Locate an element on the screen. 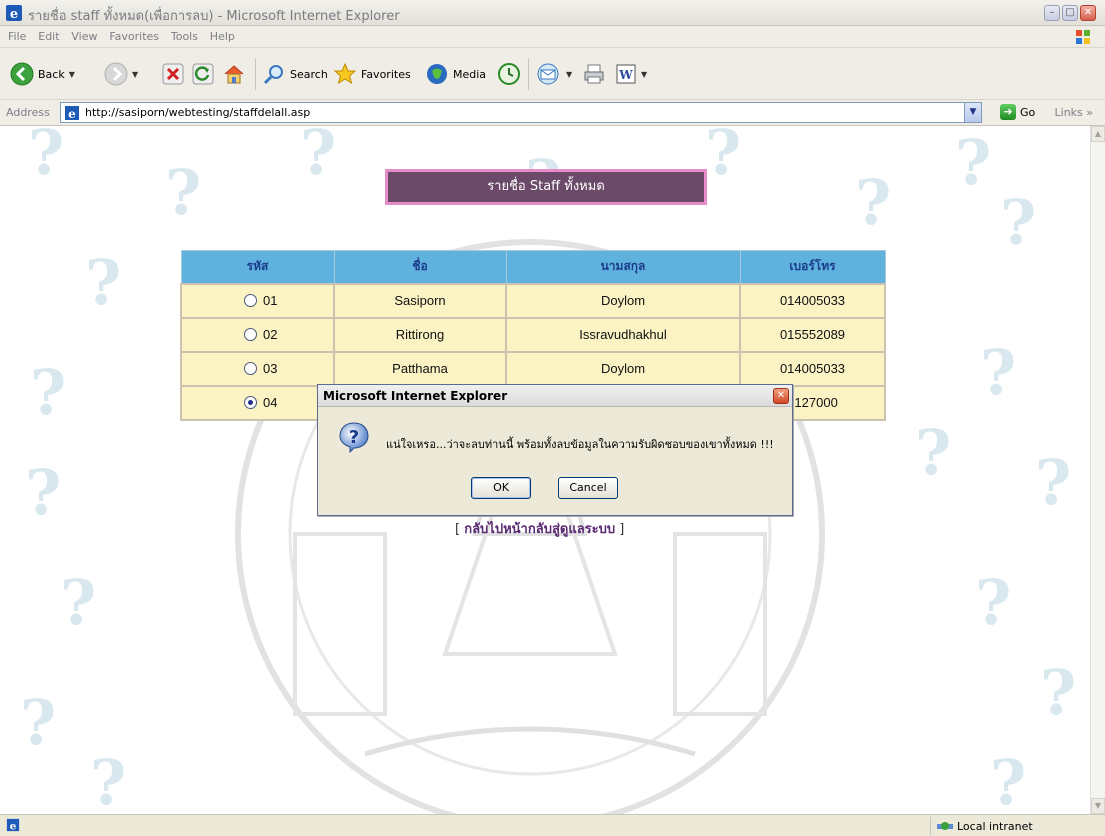 The height and width of the screenshot is (836, 1105). menu-view: View is located at coordinates (84, 36).